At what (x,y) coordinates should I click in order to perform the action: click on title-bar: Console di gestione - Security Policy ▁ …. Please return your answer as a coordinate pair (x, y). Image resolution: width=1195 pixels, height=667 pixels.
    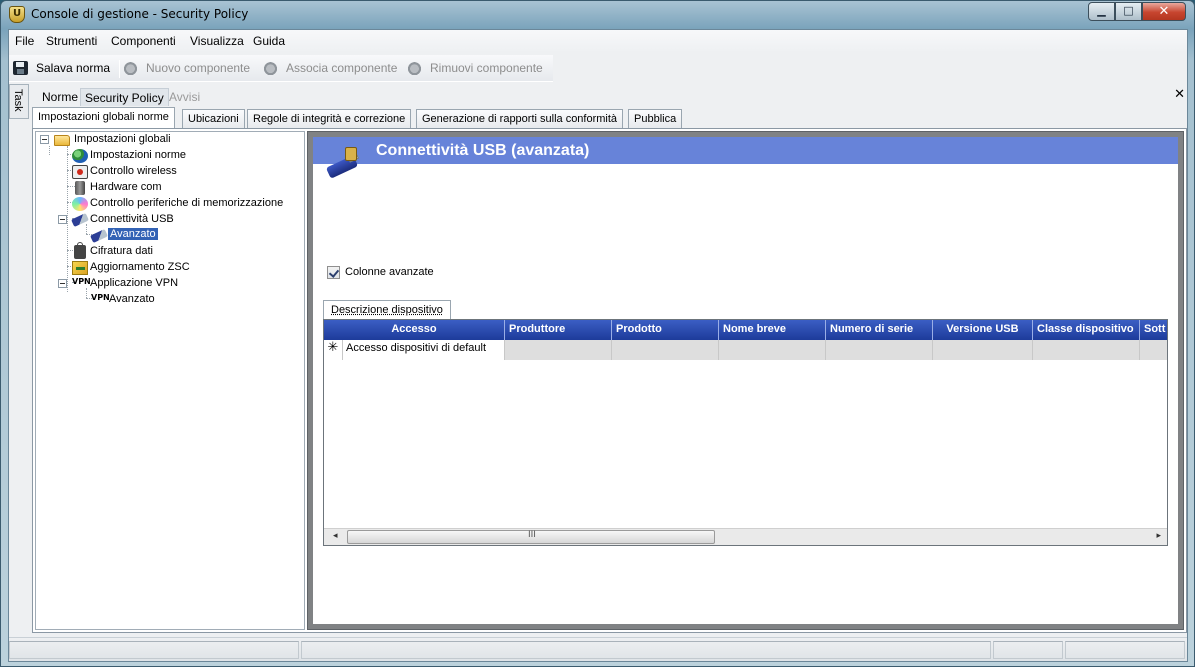
    Looking at the image, I should click on (597, 15).